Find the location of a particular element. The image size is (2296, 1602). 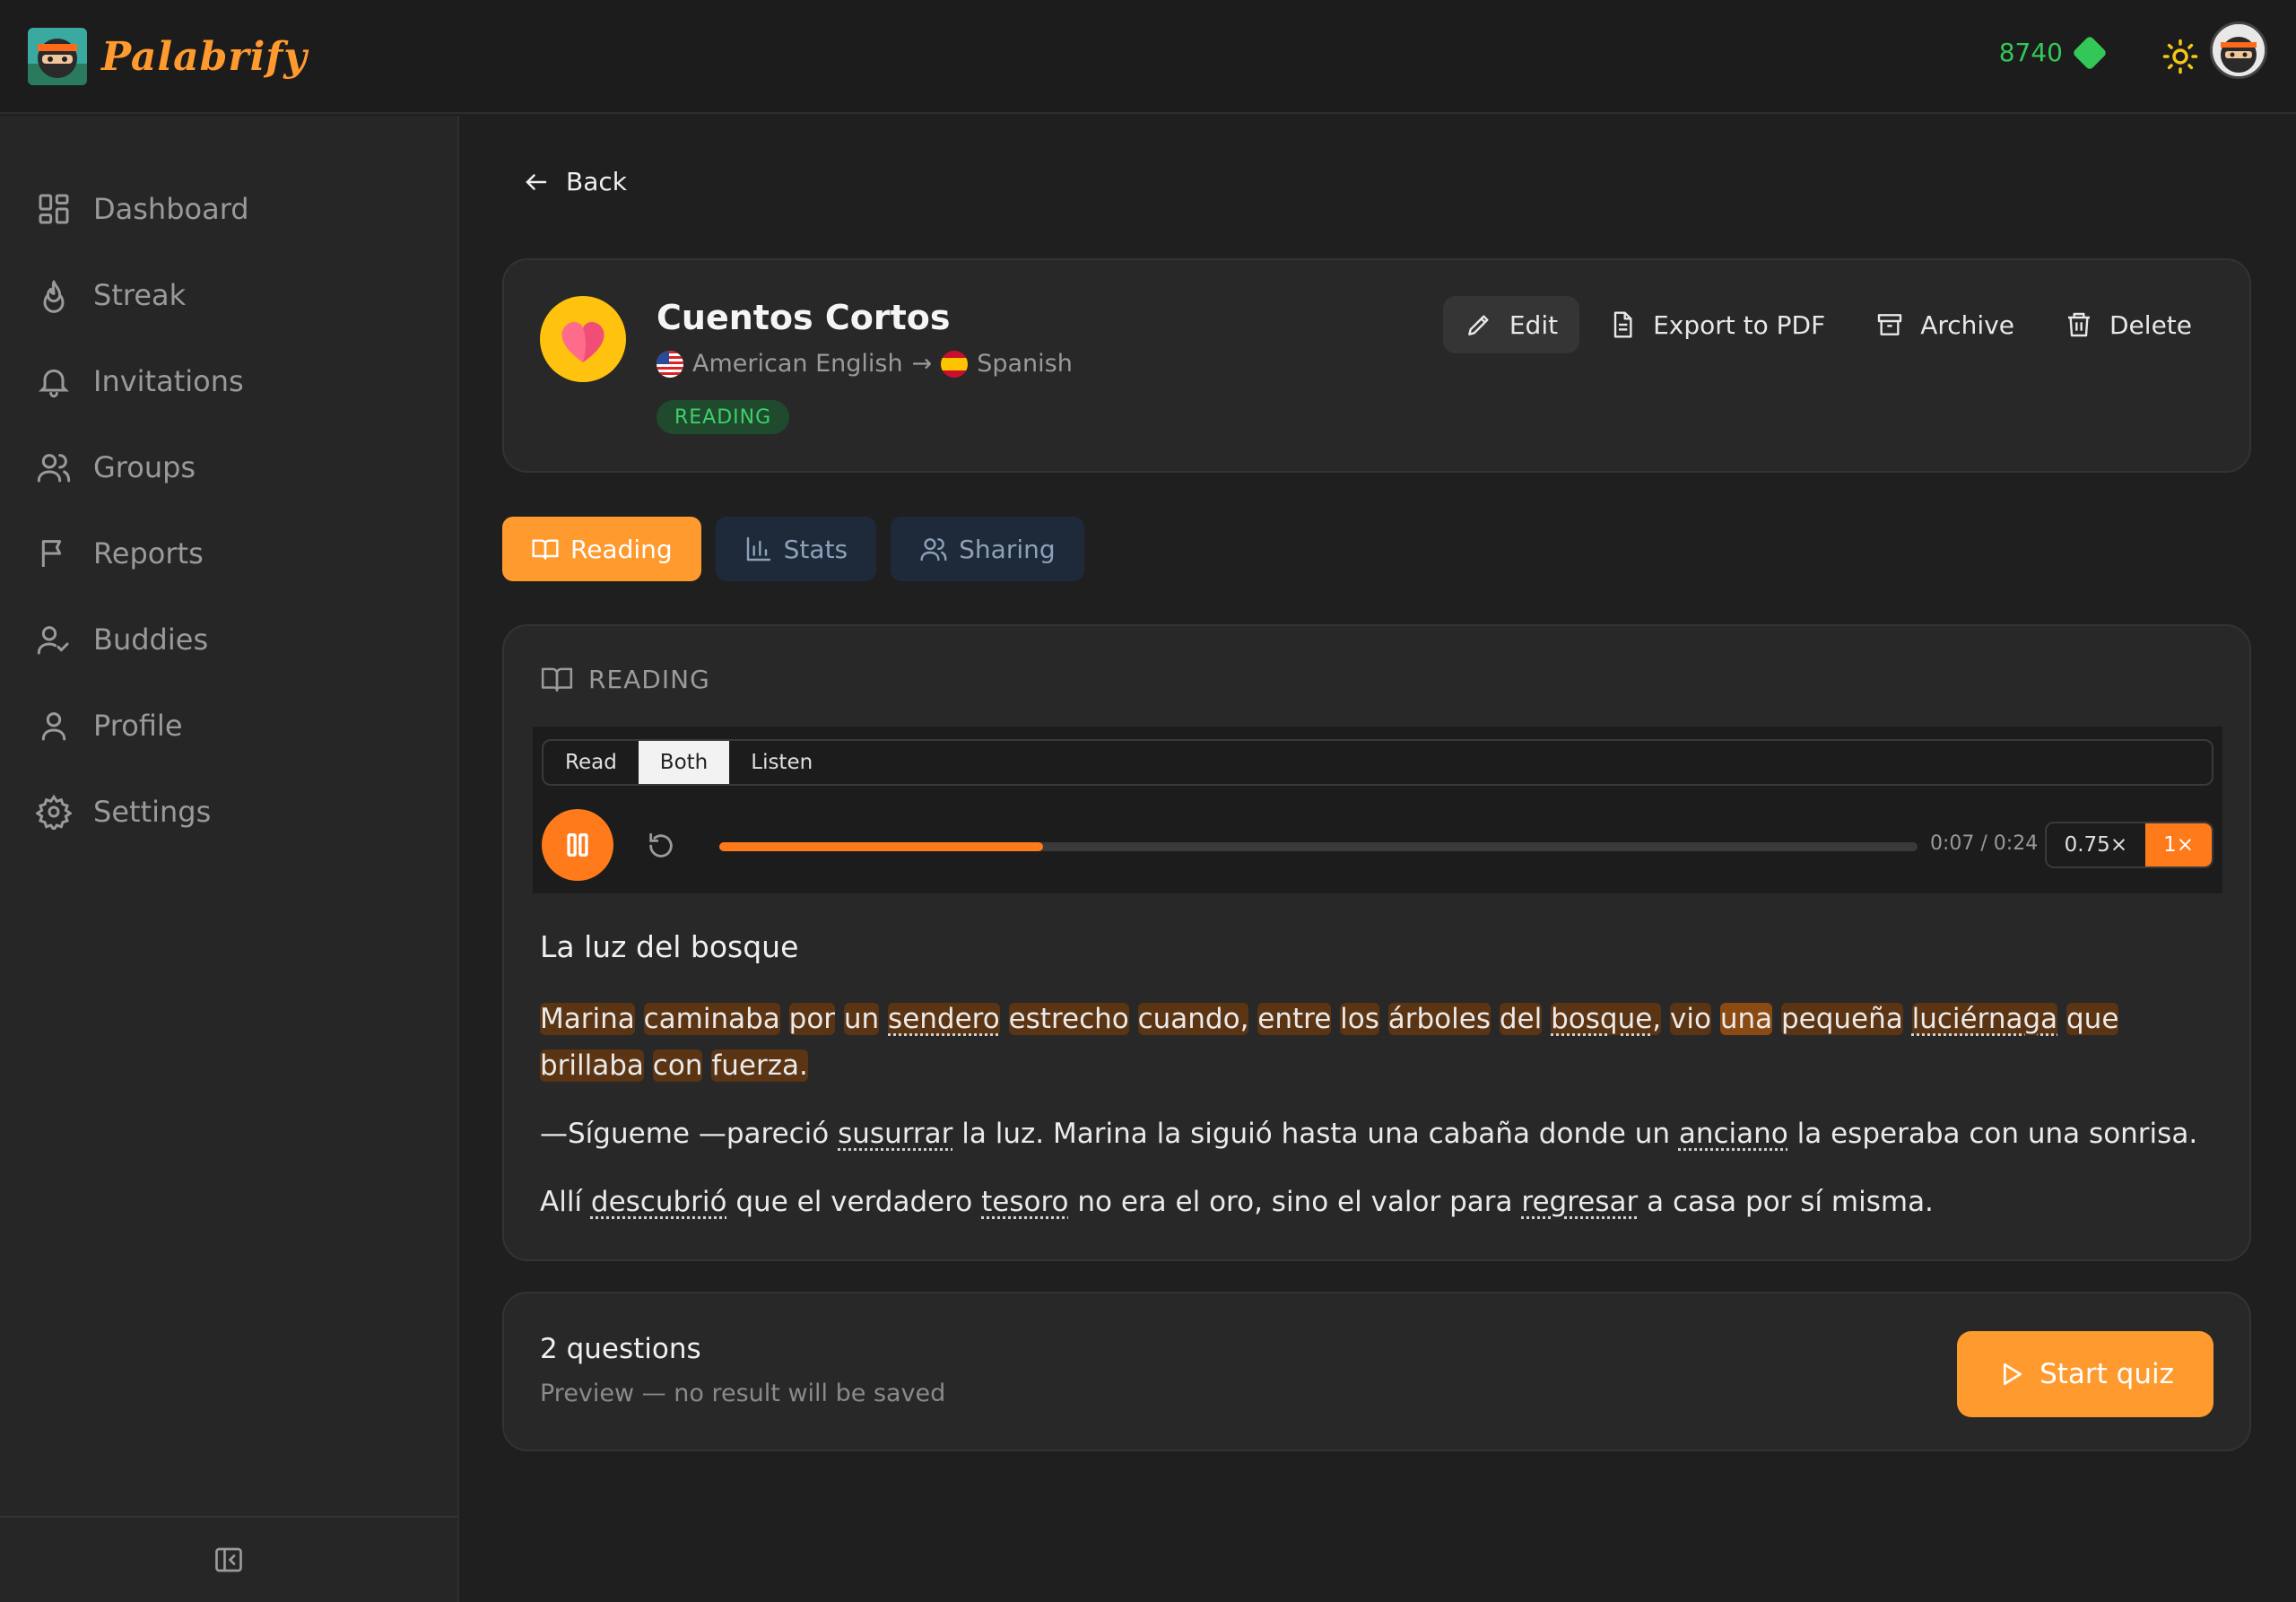

story-word: esperaba is located at coordinates (1895, 1134).